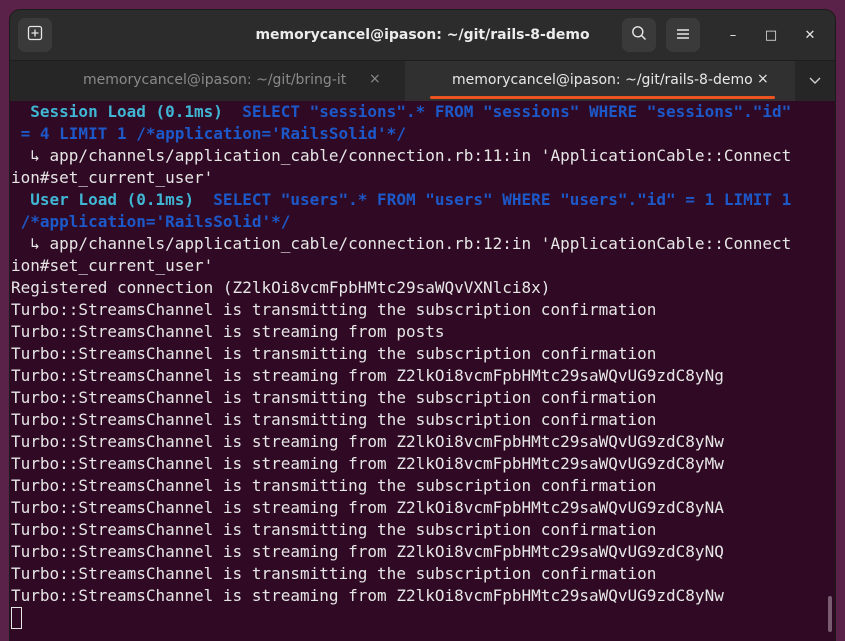  I want to click on new-tab-button, so click(35, 35).